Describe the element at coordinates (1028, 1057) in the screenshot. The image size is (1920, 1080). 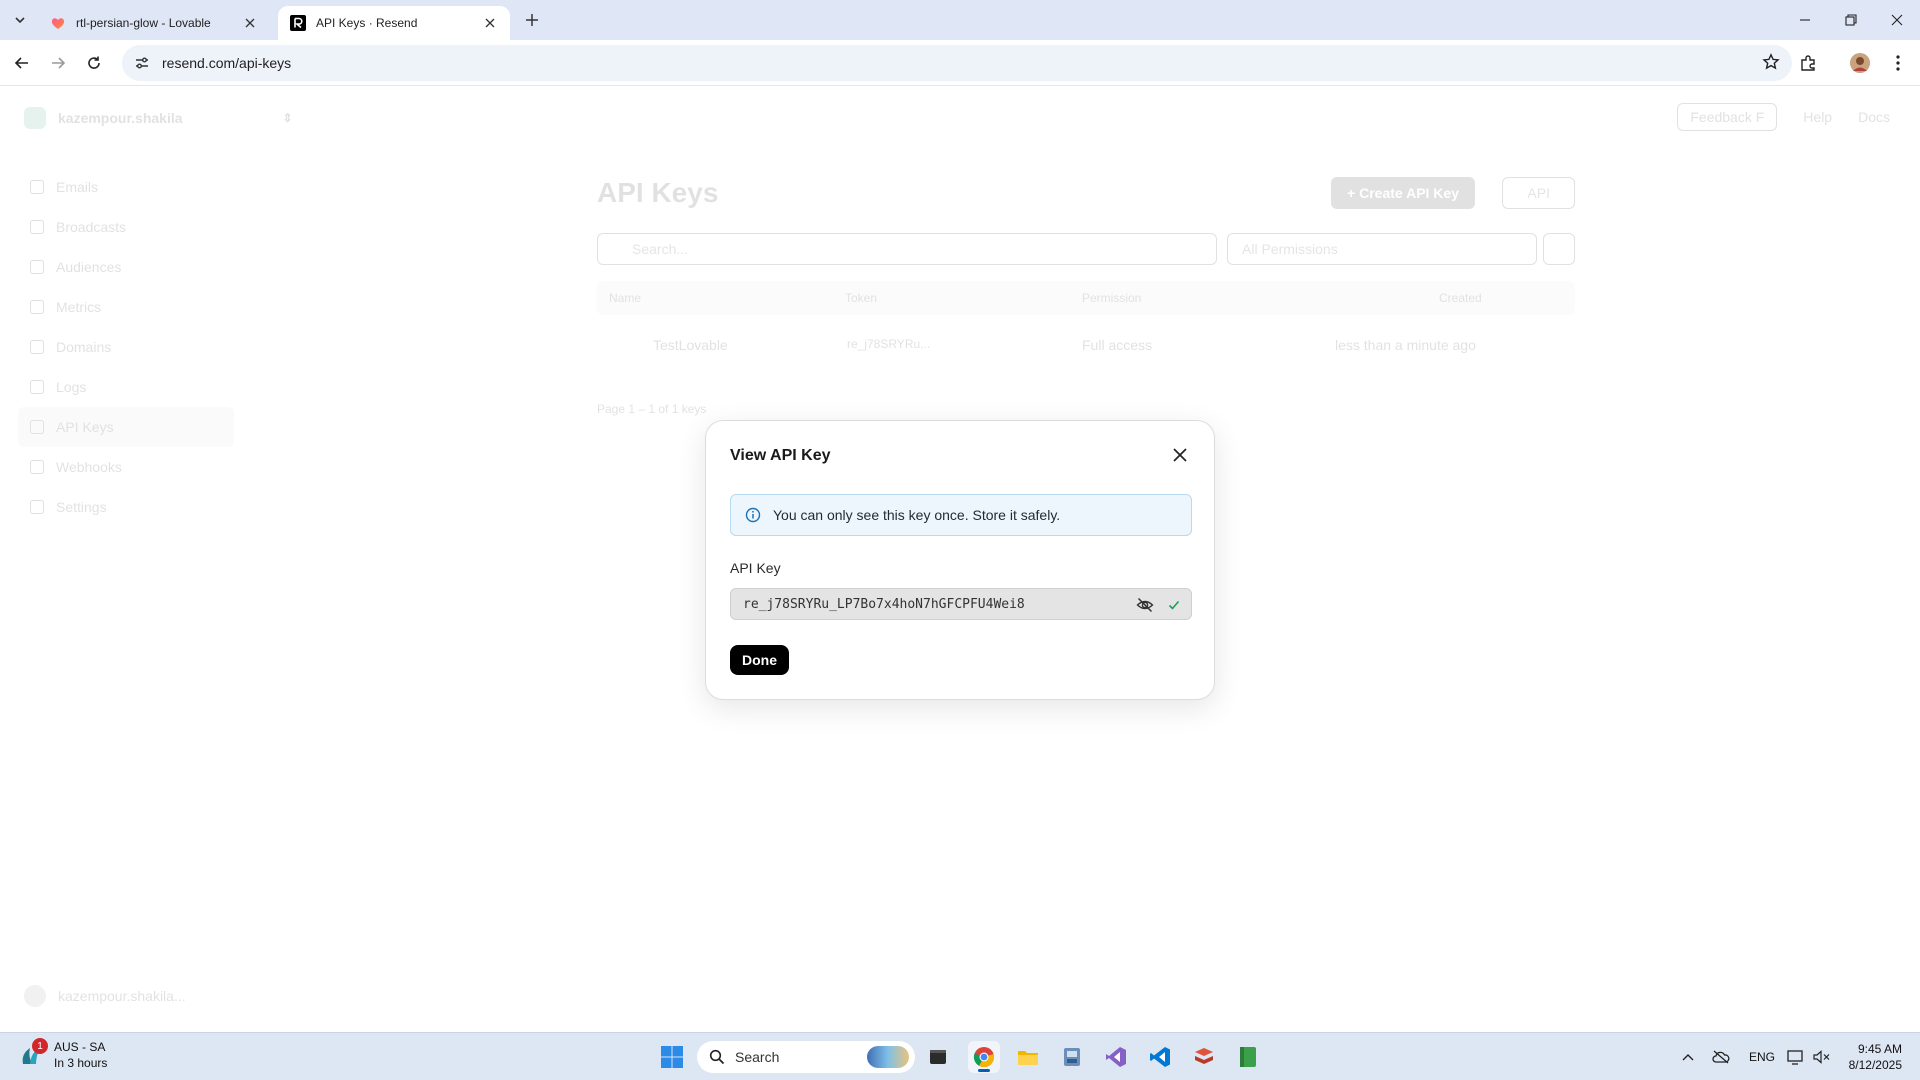
I see `file-explorer-icon` at that location.